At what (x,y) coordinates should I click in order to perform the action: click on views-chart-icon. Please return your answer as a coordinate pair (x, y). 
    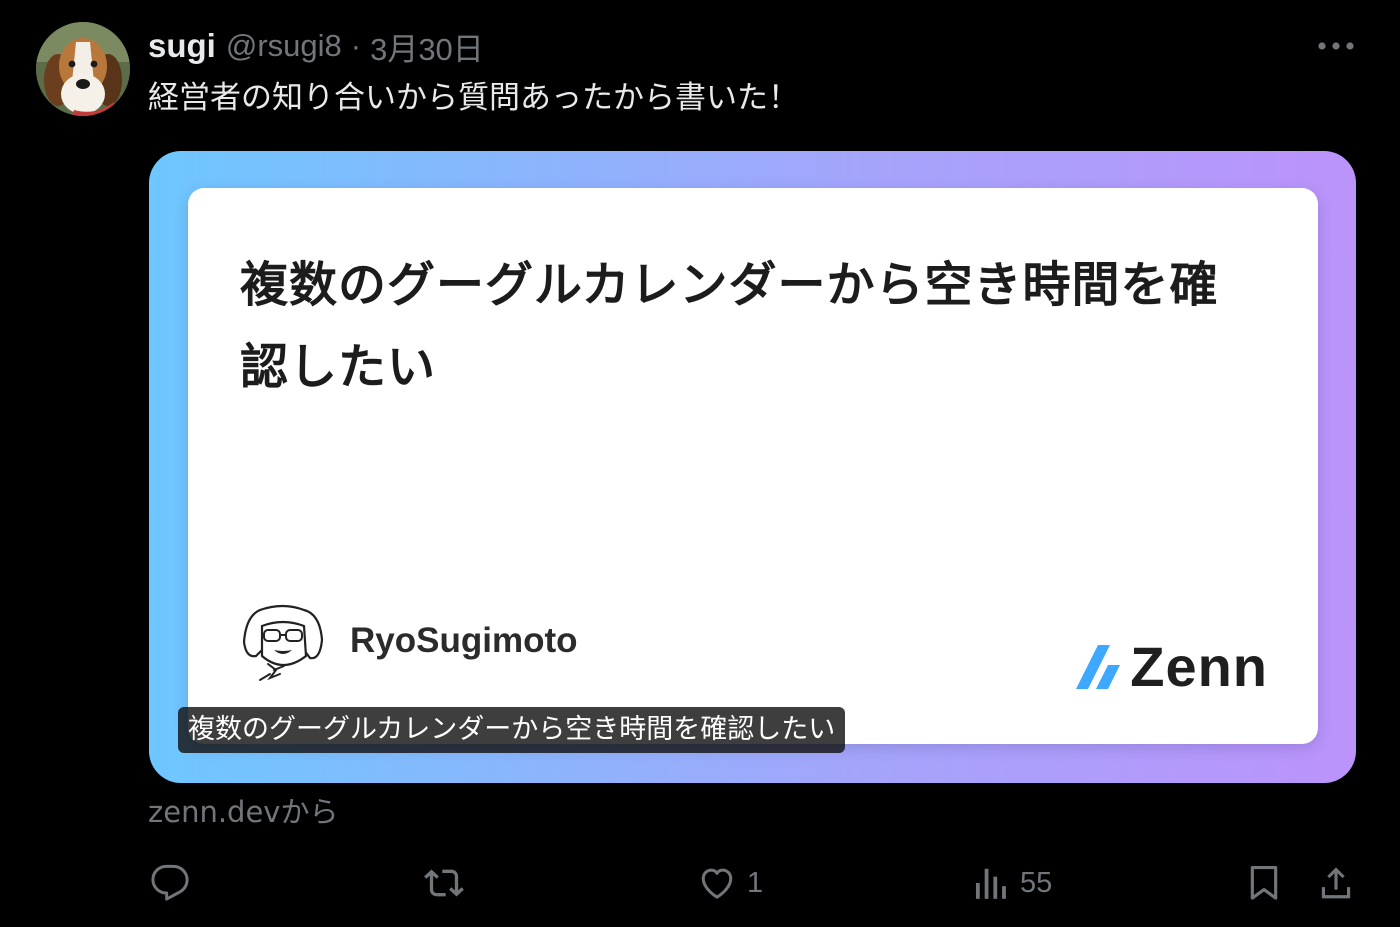
    Looking at the image, I should click on (990, 883).